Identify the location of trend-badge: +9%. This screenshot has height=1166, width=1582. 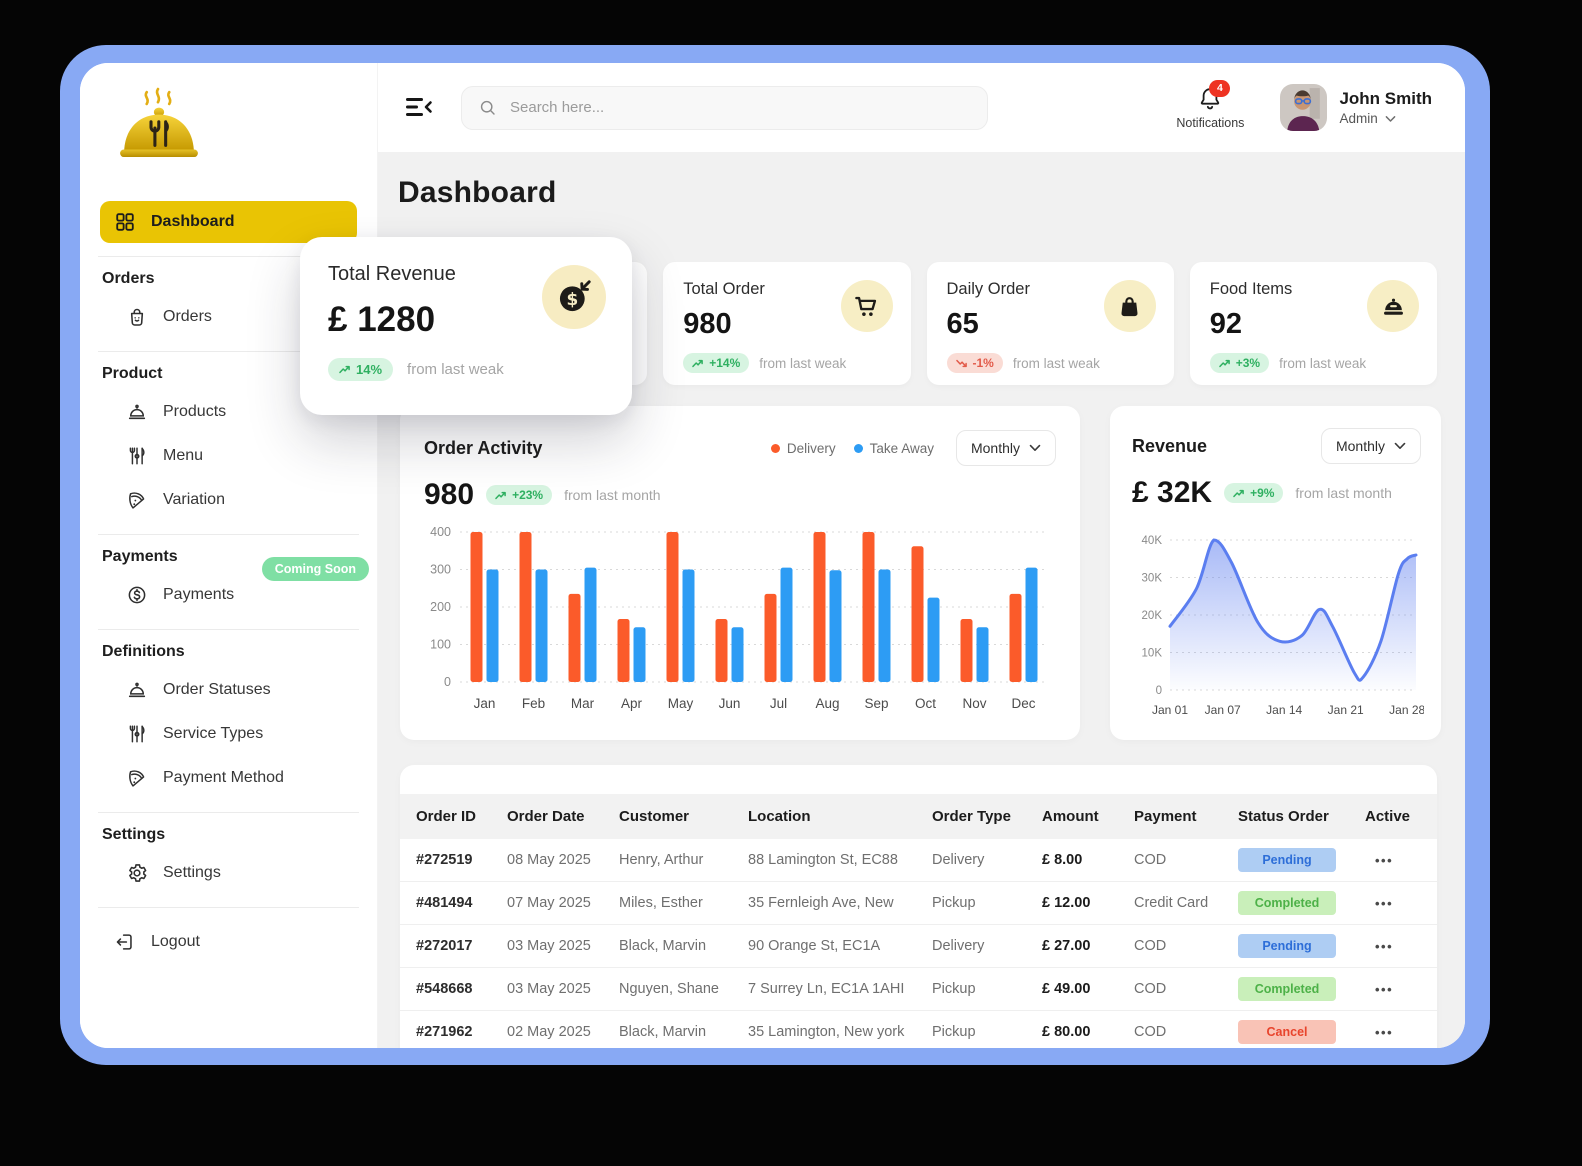
(1254, 493).